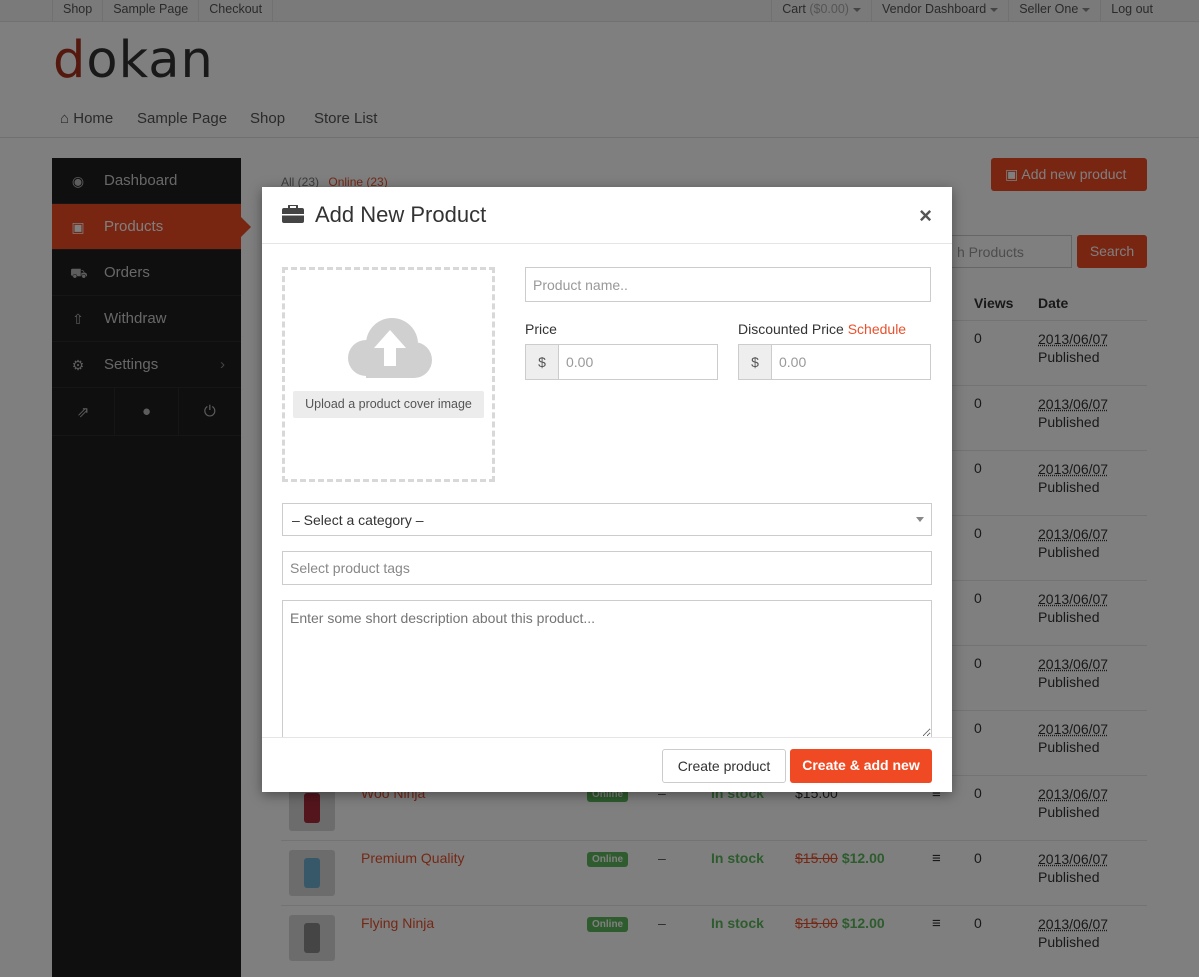 The width and height of the screenshot is (1199, 977). Describe the element at coordinates (607, 764) in the screenshot. I see `modal-footer: Create product Create & add new` at that location.